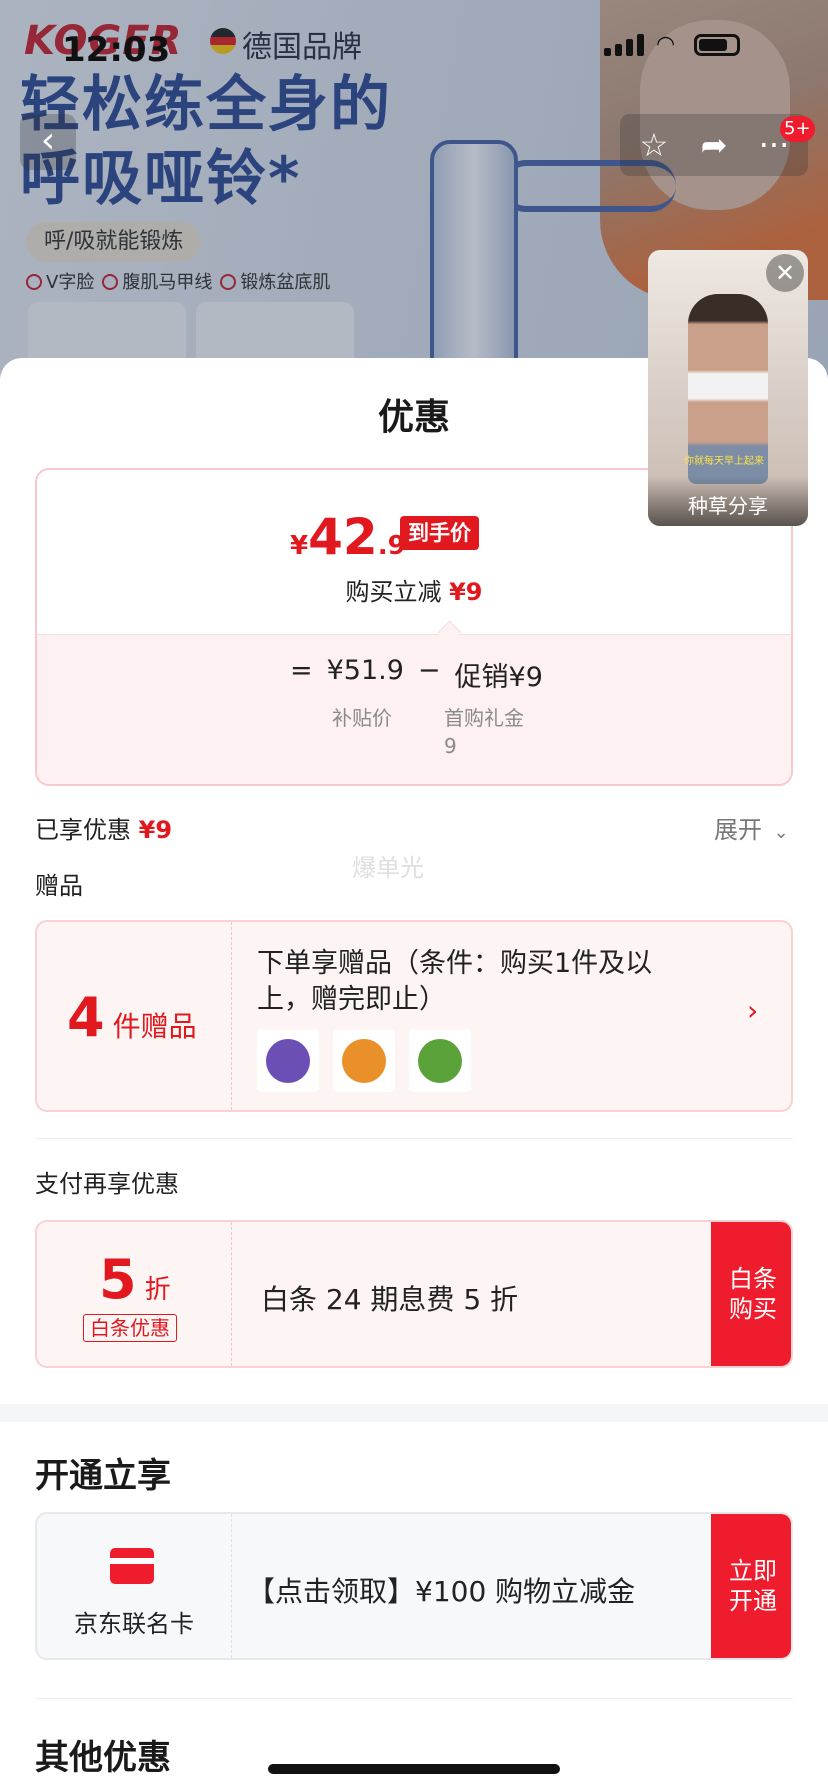 The width and height of the screenshot is (828, 1792). I want to click on open-section-title: 开通立享, so click(103, 1476).